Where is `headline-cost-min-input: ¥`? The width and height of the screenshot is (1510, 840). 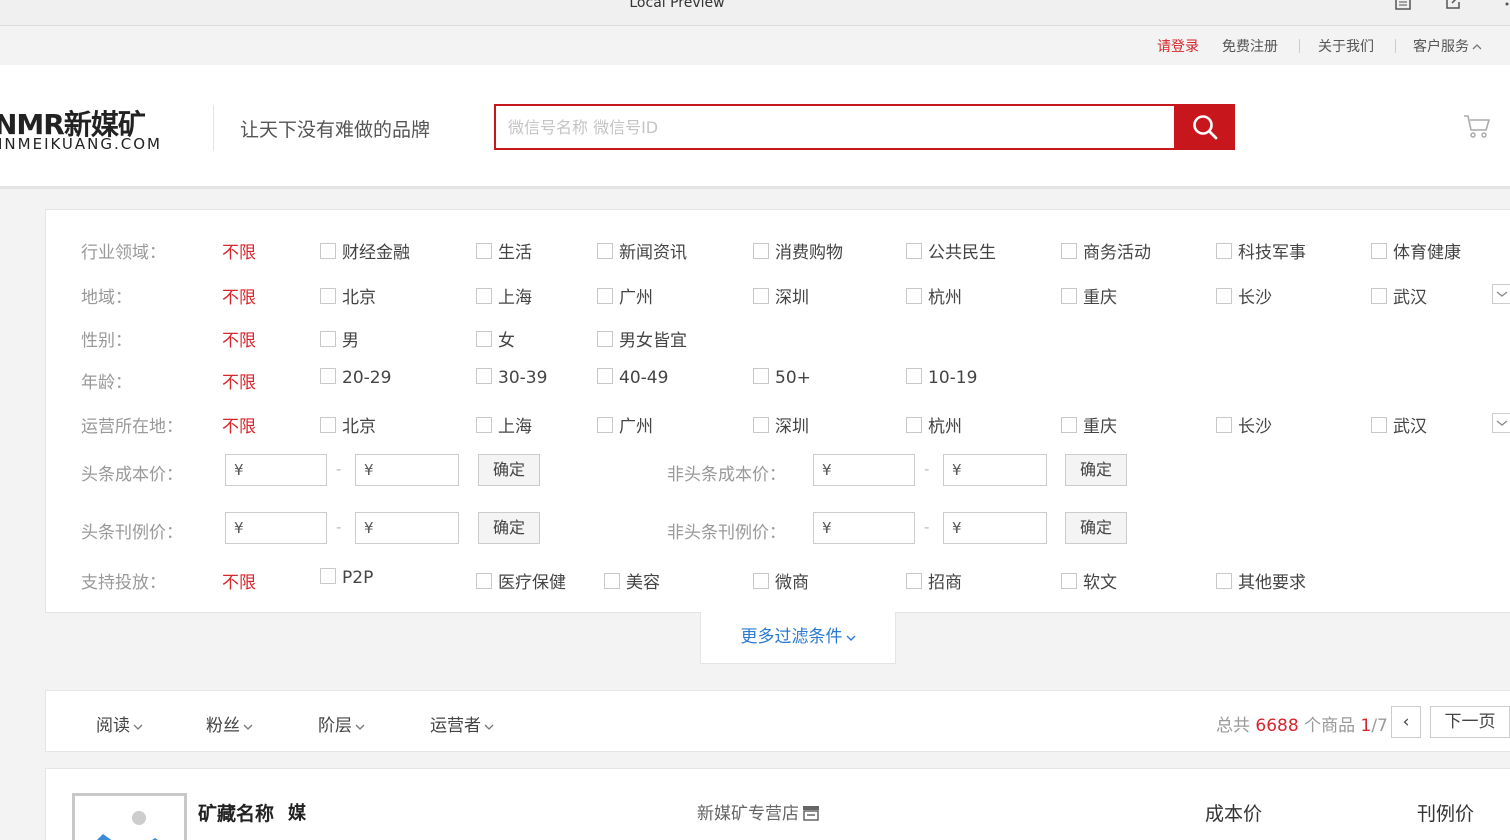 headline-cost-min-input: ¥ is located at coordinates (276, 470).